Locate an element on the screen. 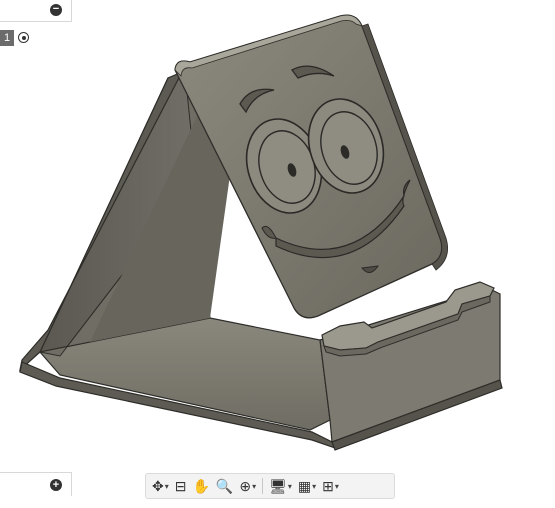  navigation-toolbar: ✥ ▾ ⊟ ✋ 🔍 ⊕ ▾ 🖥 ▾ ▦ ▾ ⊞ ▾ is located at coordinates (270, 486).